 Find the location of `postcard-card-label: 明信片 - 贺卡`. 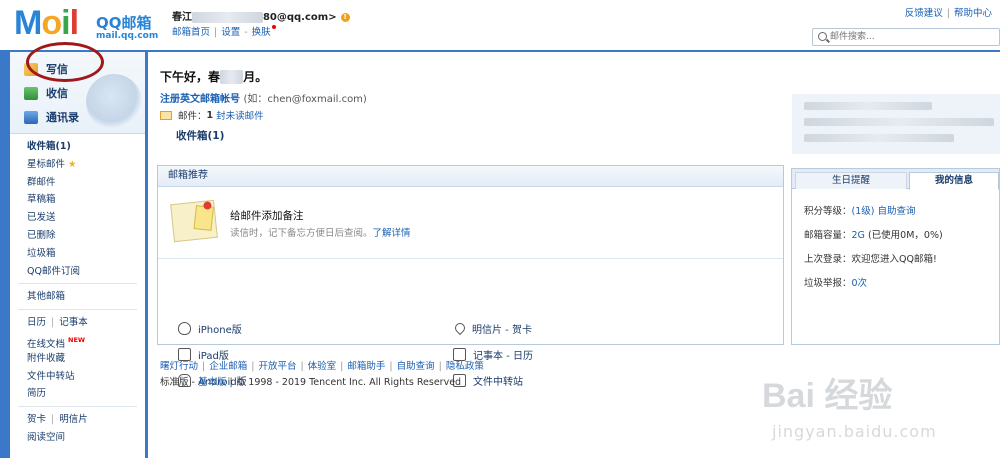

postcard-card-label: 明信片 - 贺卡 is located at coordinates (502, 330).